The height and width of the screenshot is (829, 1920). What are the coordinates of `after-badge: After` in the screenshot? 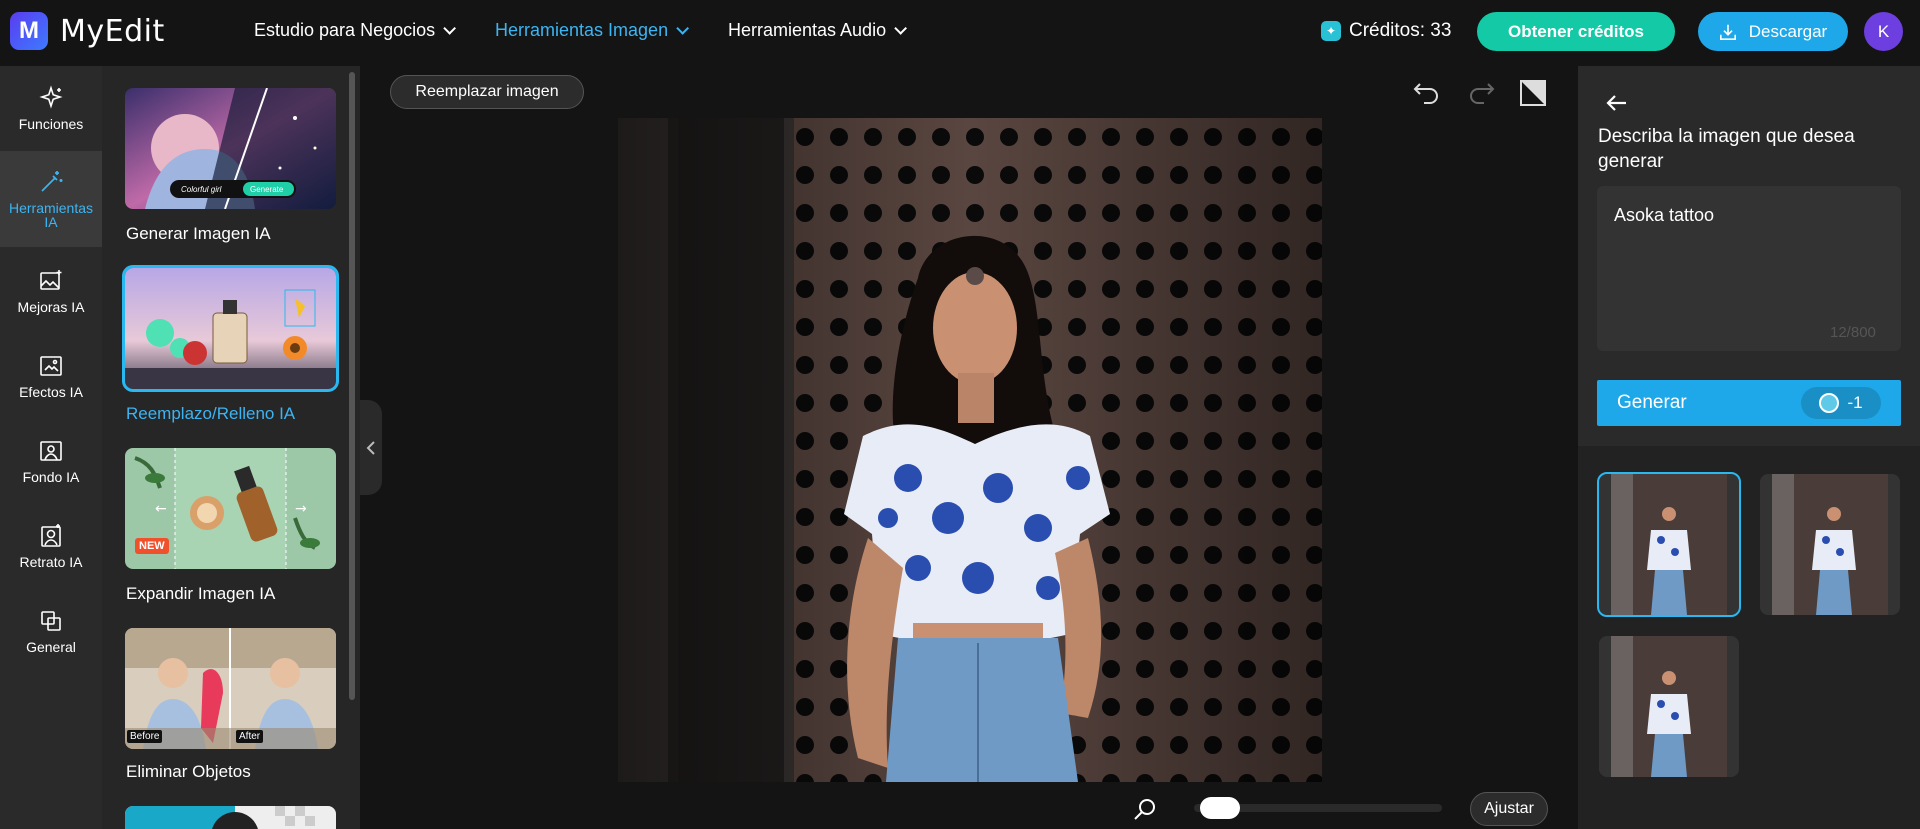 It's located at (250, 736).